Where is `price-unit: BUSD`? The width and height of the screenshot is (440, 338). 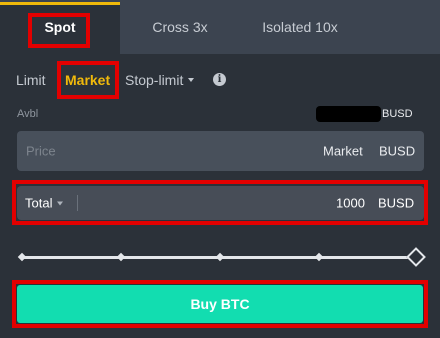
price-unit: BUSD is located at coordinates (397, 151).